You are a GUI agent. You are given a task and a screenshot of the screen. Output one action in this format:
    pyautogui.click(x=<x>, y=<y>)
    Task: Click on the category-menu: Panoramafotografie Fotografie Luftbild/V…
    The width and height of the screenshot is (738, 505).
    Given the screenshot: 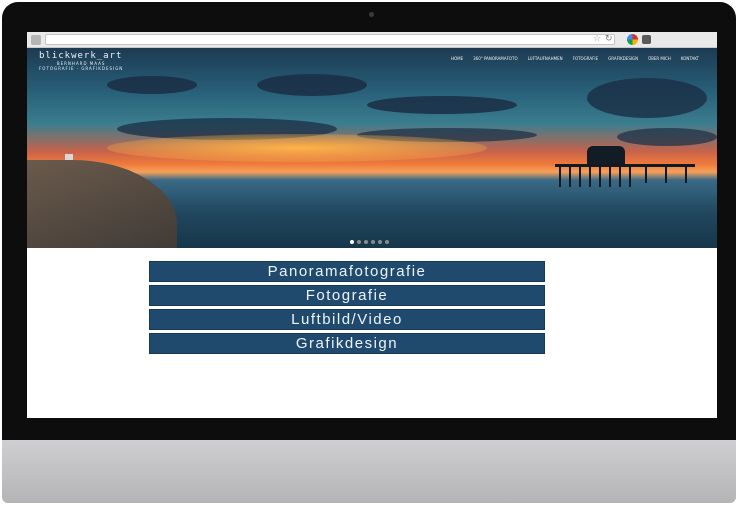 What is the action you would take?
    pyautogui.click(x=347, y=309)
    